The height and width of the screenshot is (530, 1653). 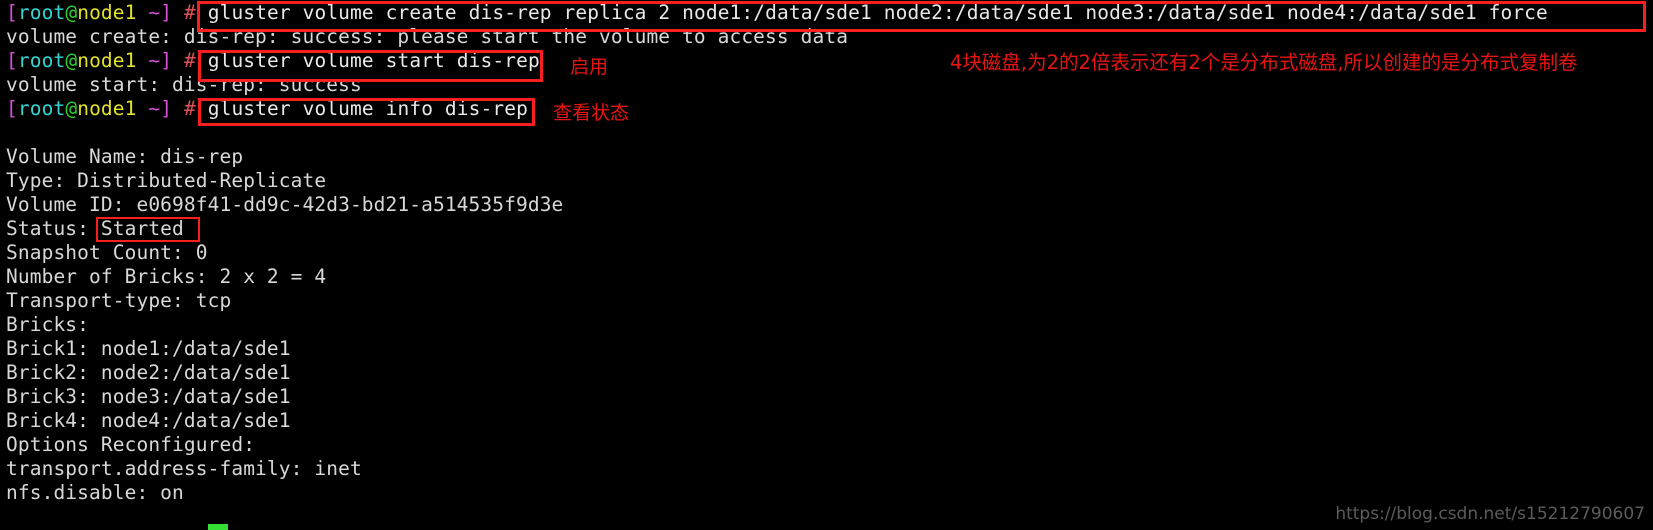 What do you see at coordinates (131, 444) in the screenshot?
I see `info-line-options-header: Options Reconfigured:` at bounding box center [131, 444].